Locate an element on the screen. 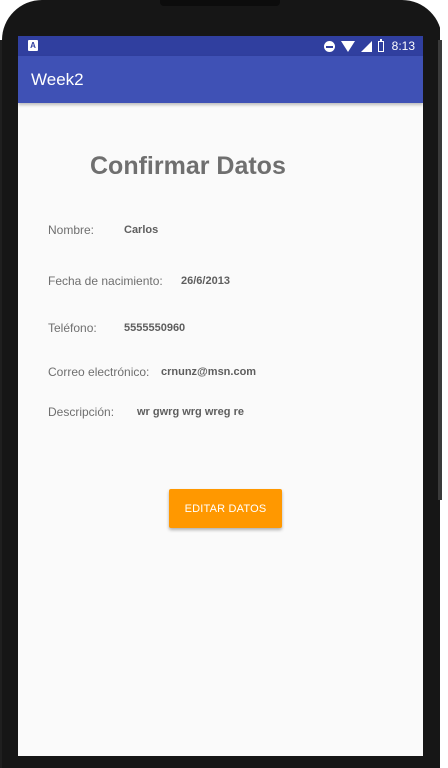  nombre-value: Carlos is located at coordinates (141, 230).